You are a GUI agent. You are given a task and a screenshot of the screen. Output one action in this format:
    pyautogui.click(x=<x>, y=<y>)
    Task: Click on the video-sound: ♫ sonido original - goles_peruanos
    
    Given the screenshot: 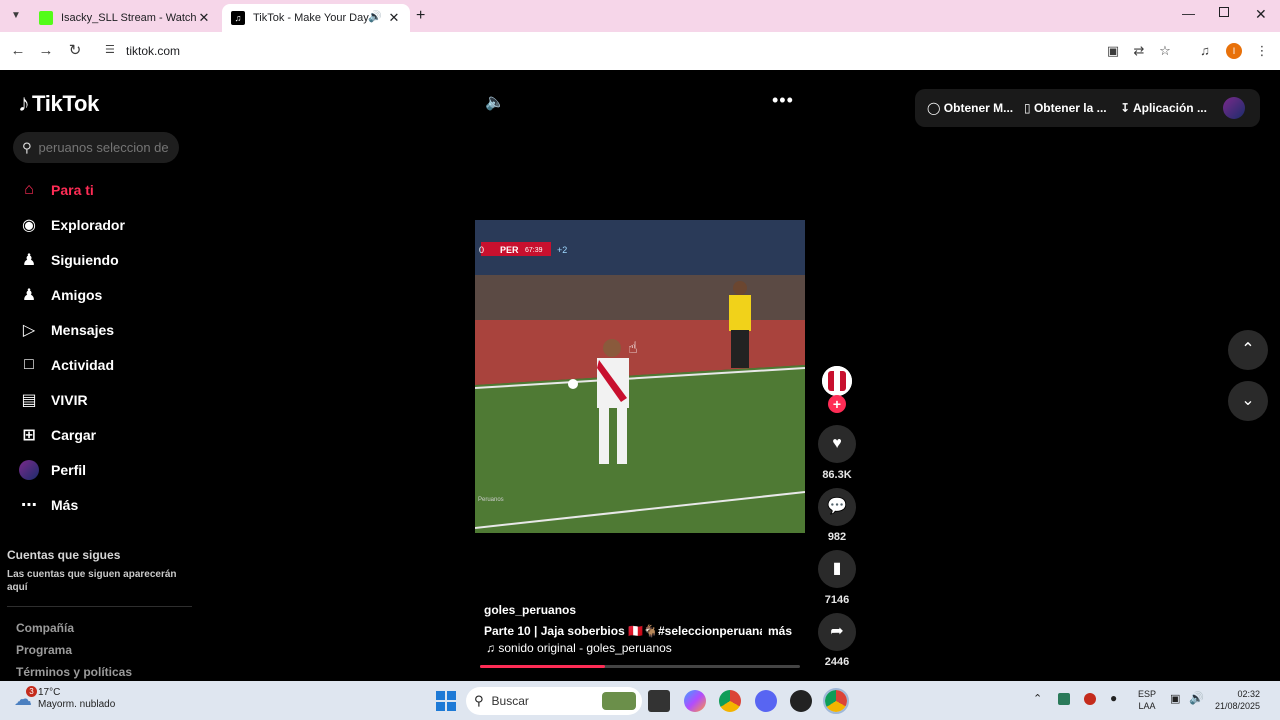 What is the action you would take?
    pyautogui.click(x=579, y=648)
    